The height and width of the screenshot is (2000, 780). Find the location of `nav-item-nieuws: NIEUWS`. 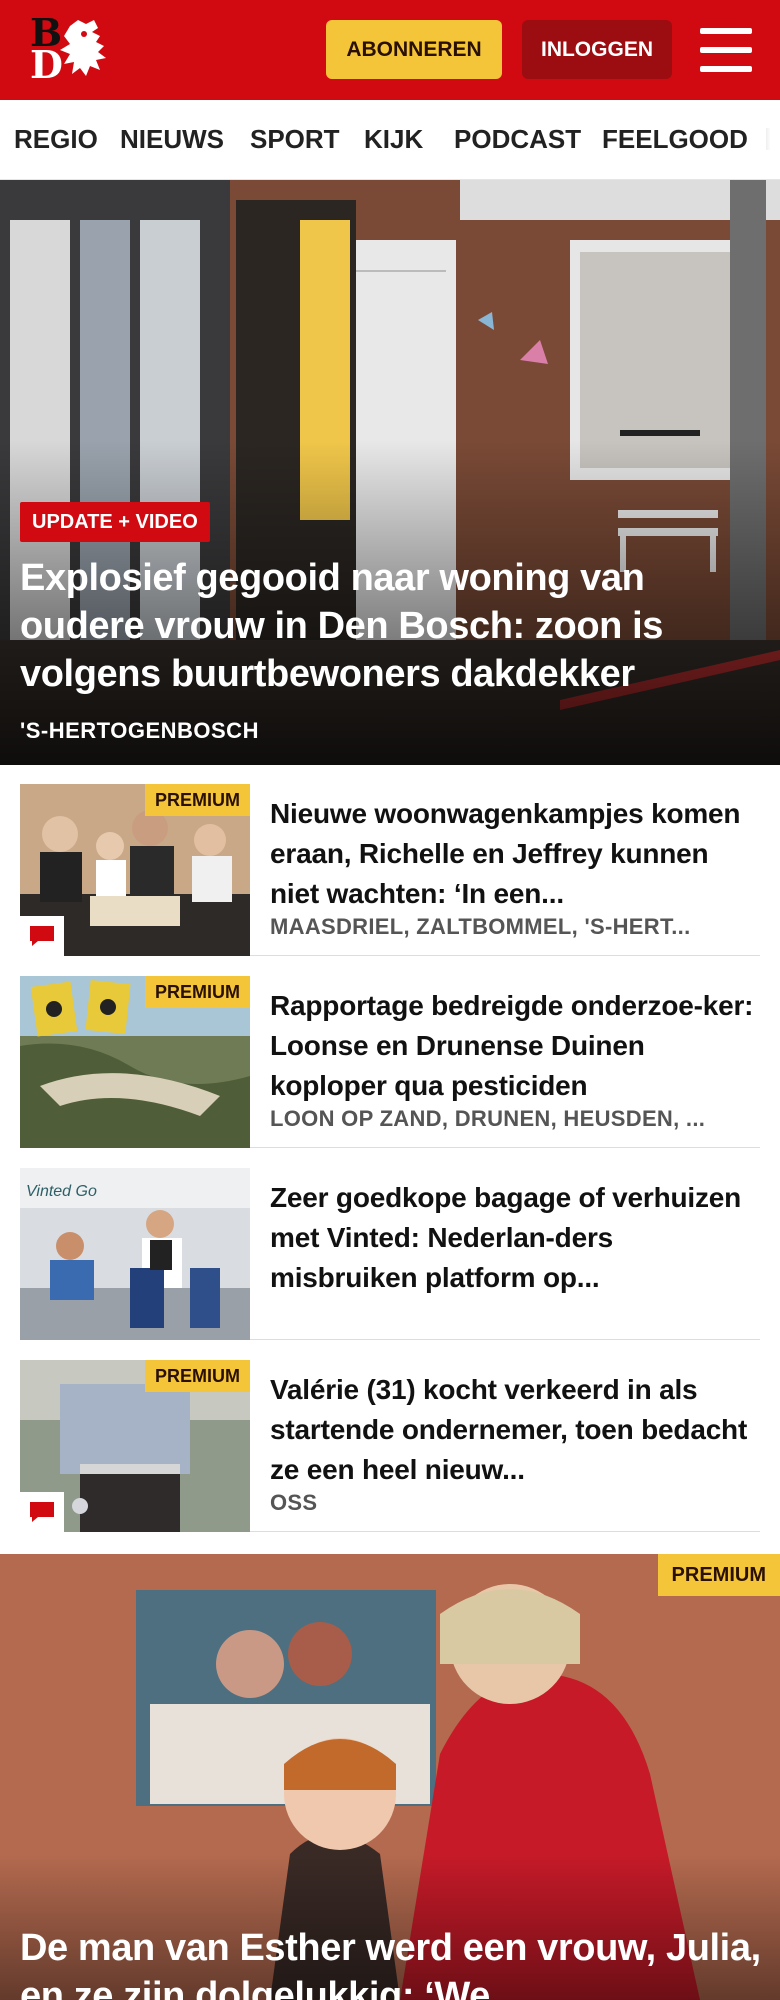

nav-item-nieuws: NIEUWS is located at coordinates (172, 139).